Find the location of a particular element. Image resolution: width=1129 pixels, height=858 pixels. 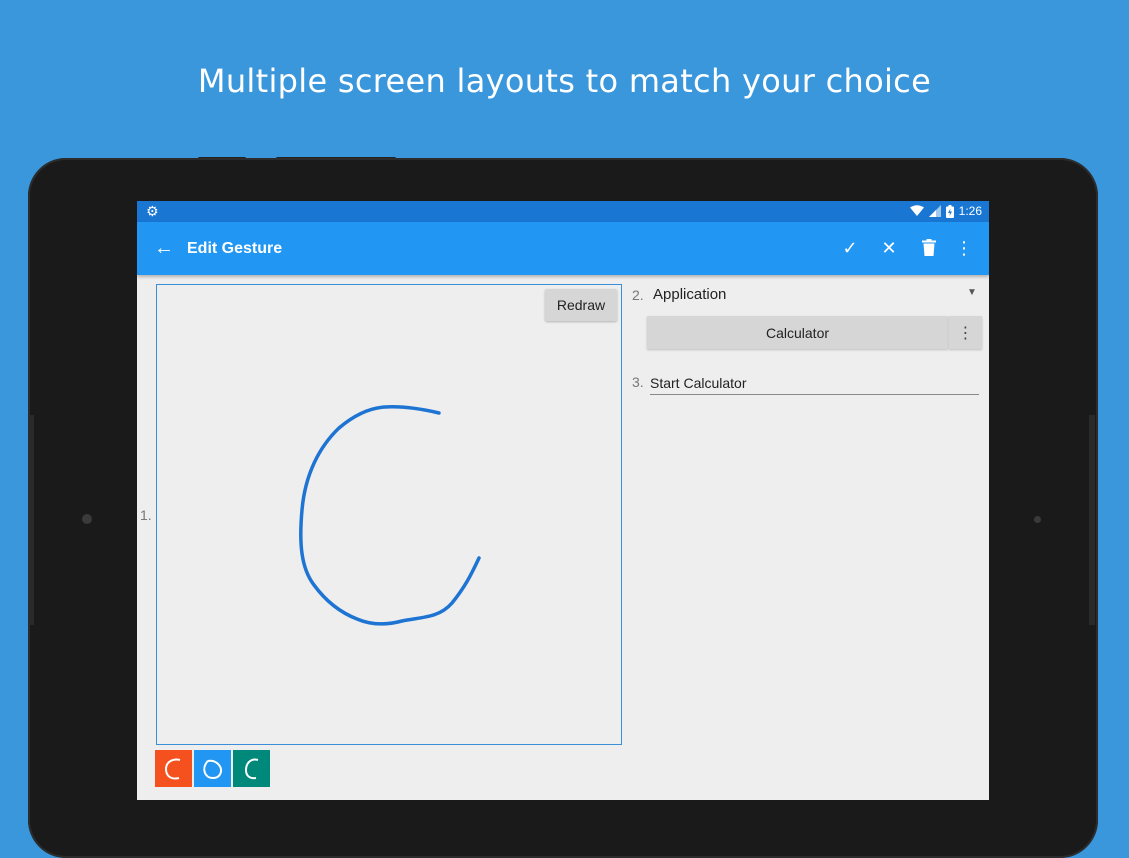

step-1-number: 1. is located at coordinates (146, 515).